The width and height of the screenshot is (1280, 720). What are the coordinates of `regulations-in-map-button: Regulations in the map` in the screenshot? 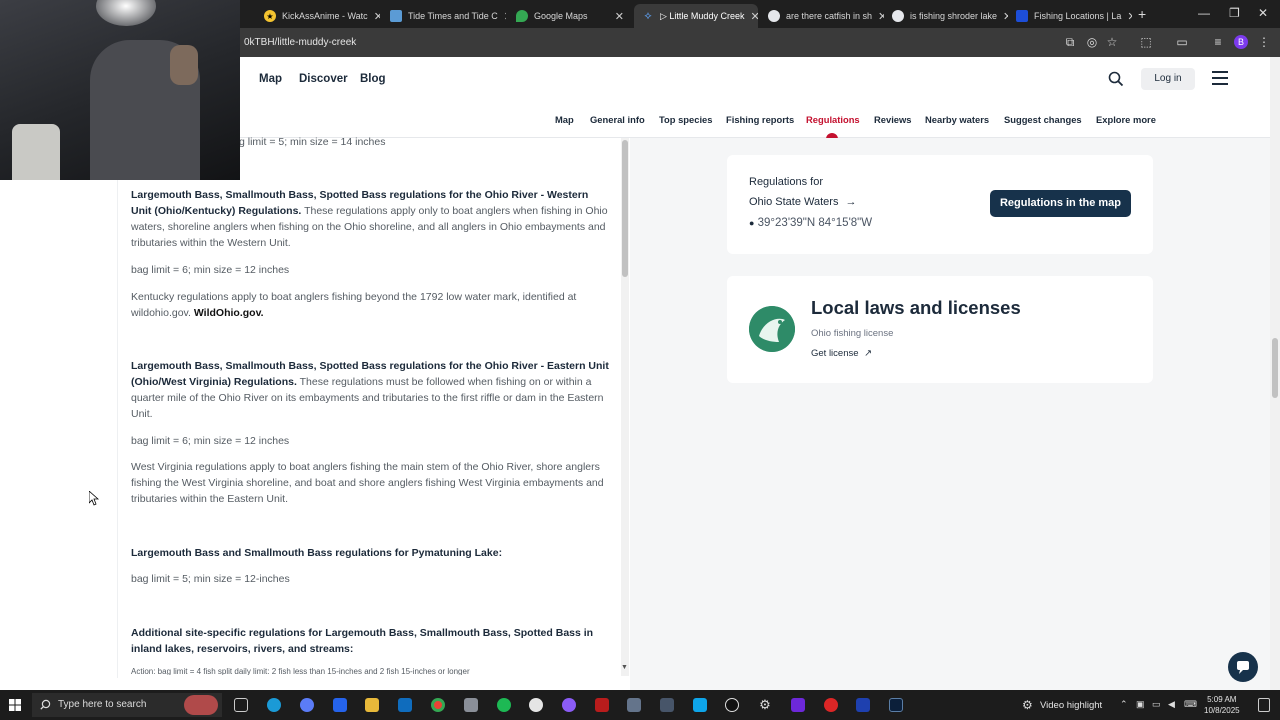 It's located at (1060, 203).